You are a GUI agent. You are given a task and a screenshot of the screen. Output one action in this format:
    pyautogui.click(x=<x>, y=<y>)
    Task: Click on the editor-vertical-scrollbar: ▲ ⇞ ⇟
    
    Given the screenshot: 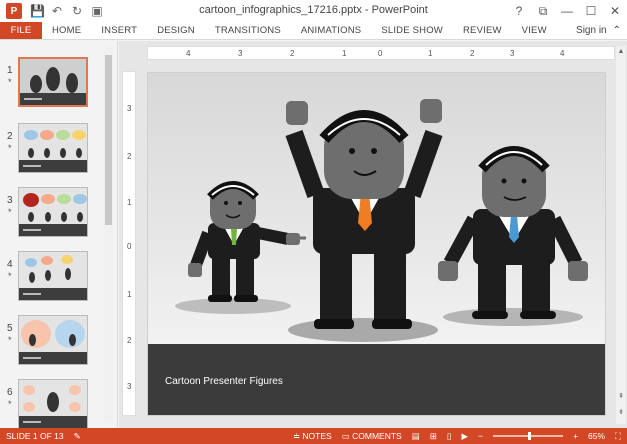 What is the action you would take?
    pyautogui.click(x=621, y=235)
    